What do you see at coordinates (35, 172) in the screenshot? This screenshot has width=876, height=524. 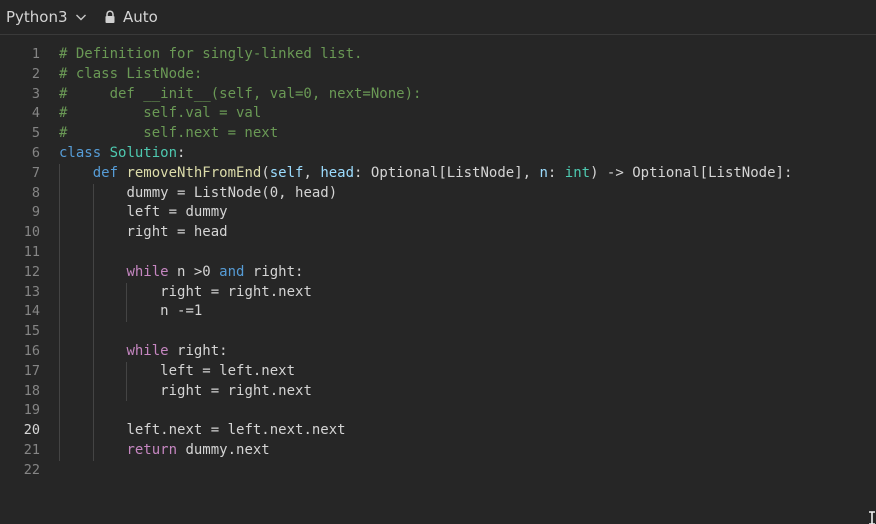 I see `line-number: 7` at bounding box center [35, 172].